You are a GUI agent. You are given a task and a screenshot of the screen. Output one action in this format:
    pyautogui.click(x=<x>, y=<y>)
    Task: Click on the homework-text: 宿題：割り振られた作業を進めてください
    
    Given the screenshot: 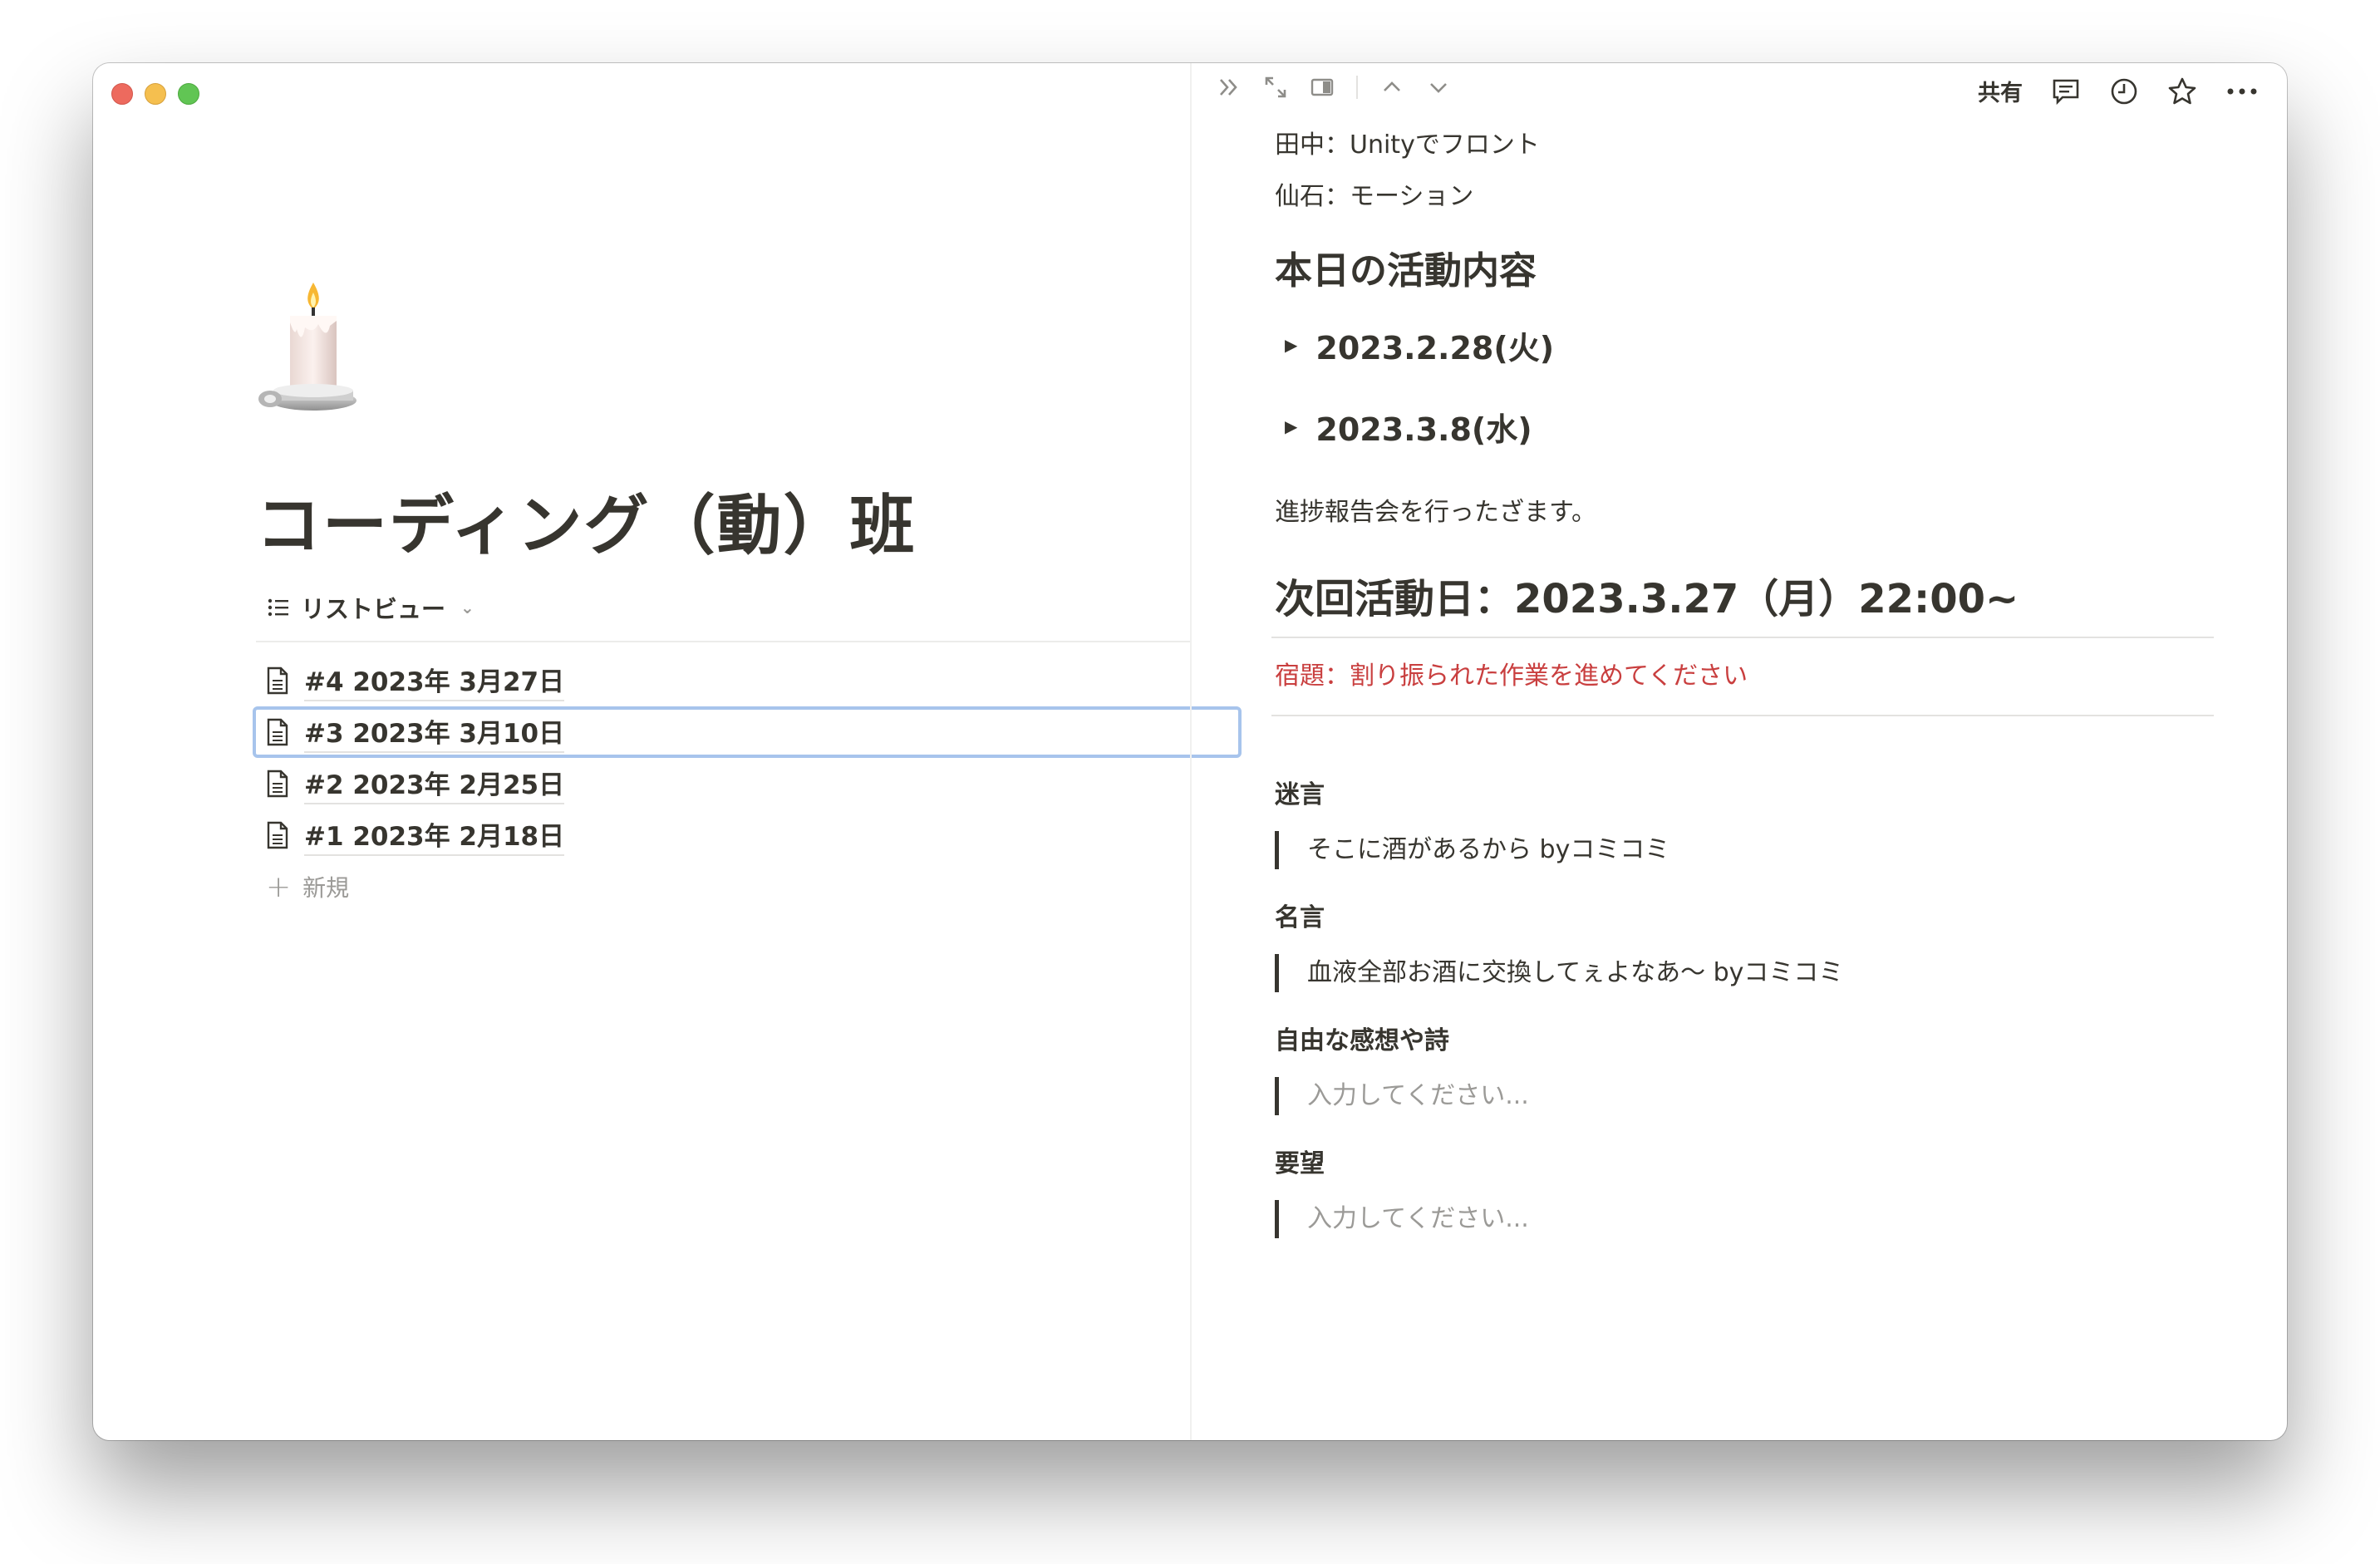 What is the action you would take?
    pyautogui.click(x=1744, y=676)
    